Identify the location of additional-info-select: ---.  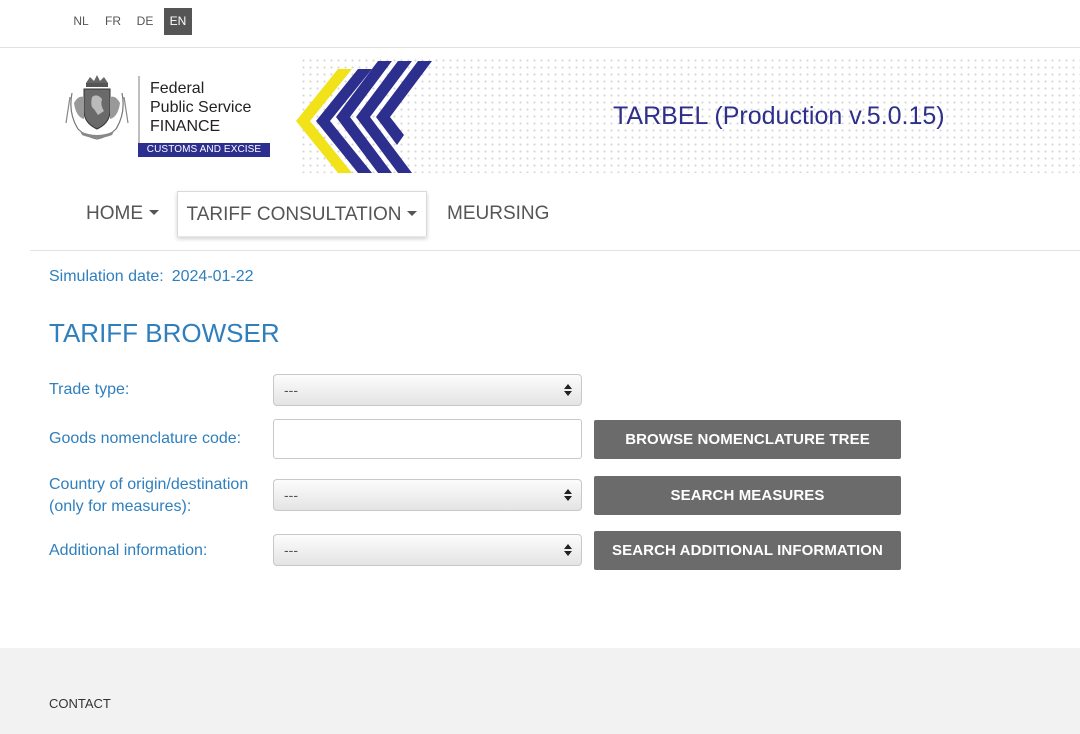
(427, 550).